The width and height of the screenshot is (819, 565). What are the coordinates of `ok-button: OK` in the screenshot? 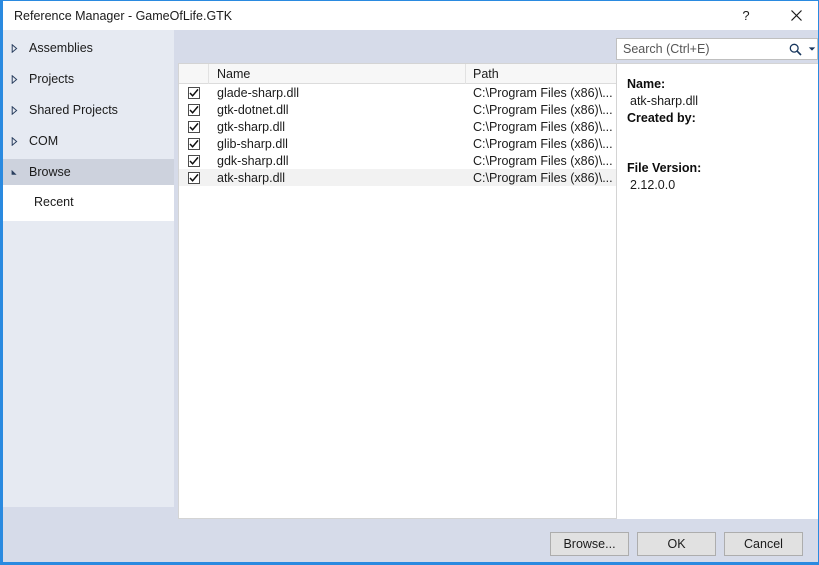 It's located at (676, 544).